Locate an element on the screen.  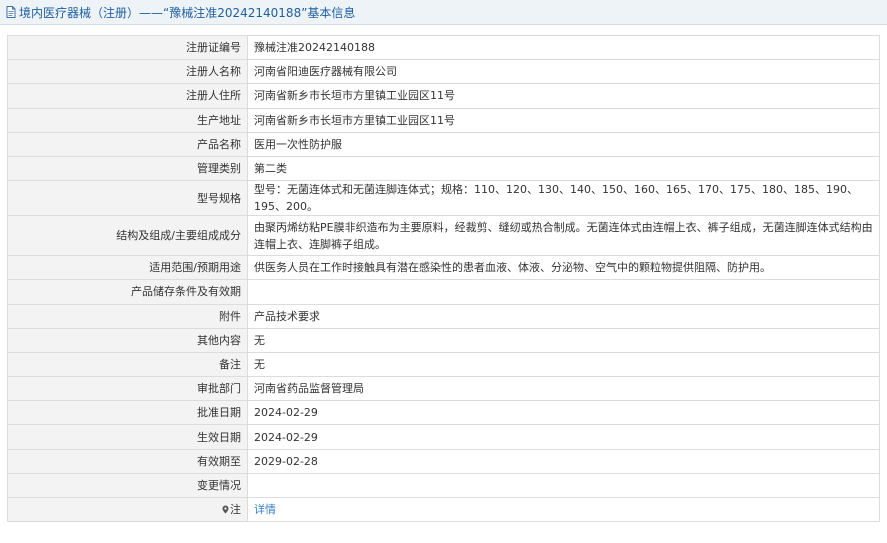
table-row: 批准日期 2024-02-29 is located at coordinates (443, 413).